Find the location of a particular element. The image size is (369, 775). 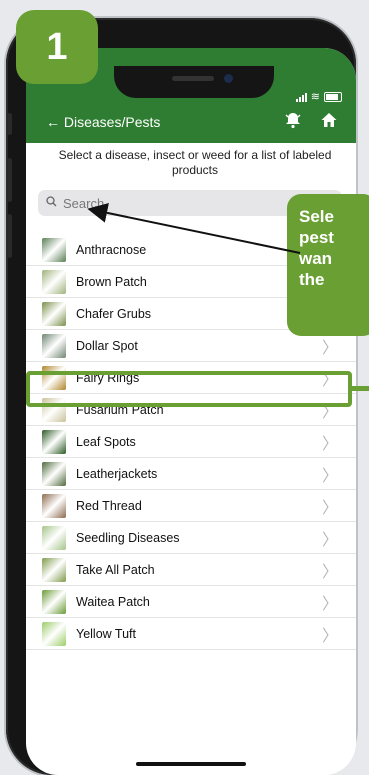

speaker-grille is located at coordinates (193, 78).